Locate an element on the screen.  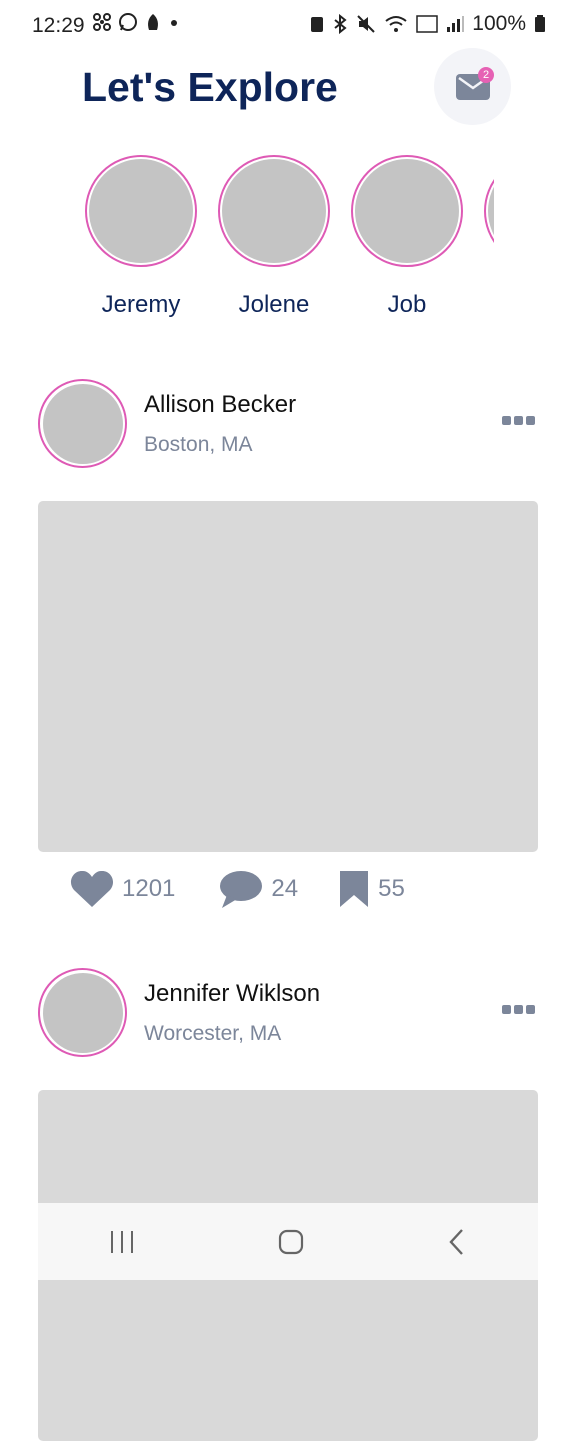
post-author: Jennifer Wiklson is located at coordinates (232, 994).